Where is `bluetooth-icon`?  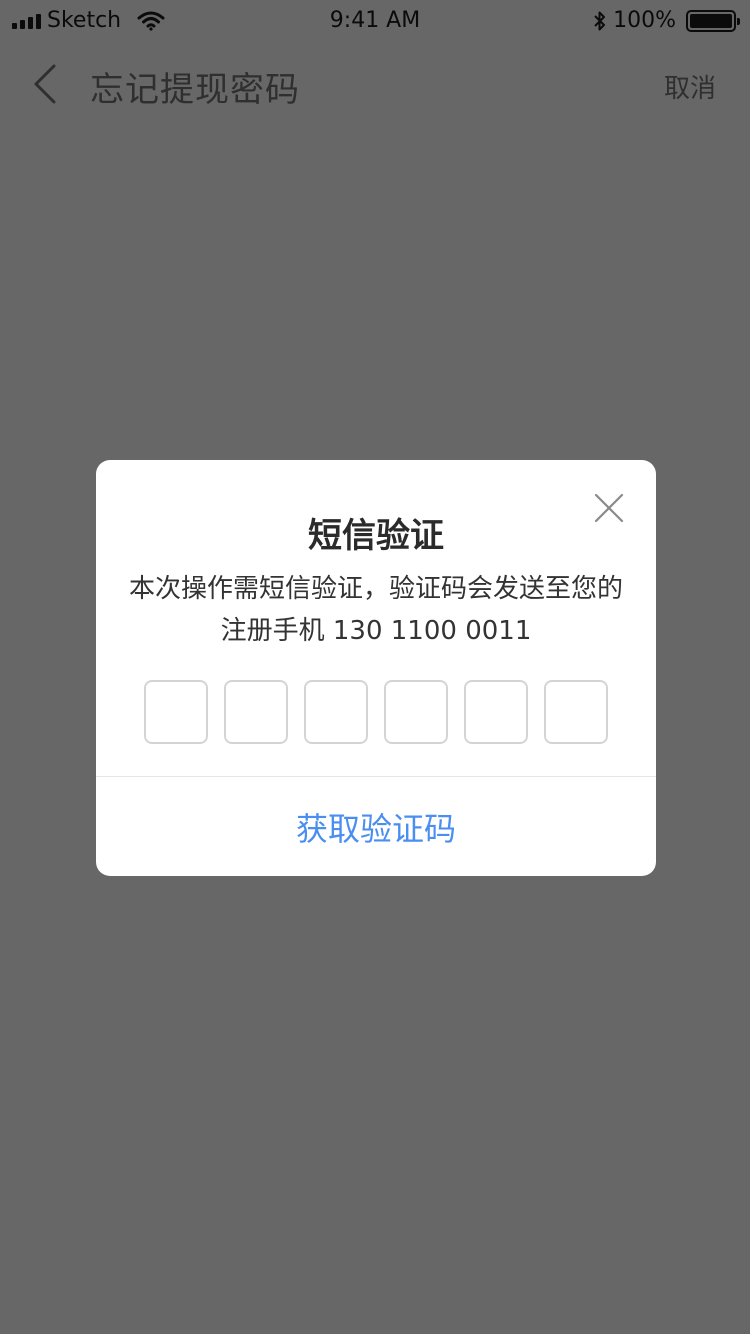 bluetooth-icon is located at coordinates (600, 21).